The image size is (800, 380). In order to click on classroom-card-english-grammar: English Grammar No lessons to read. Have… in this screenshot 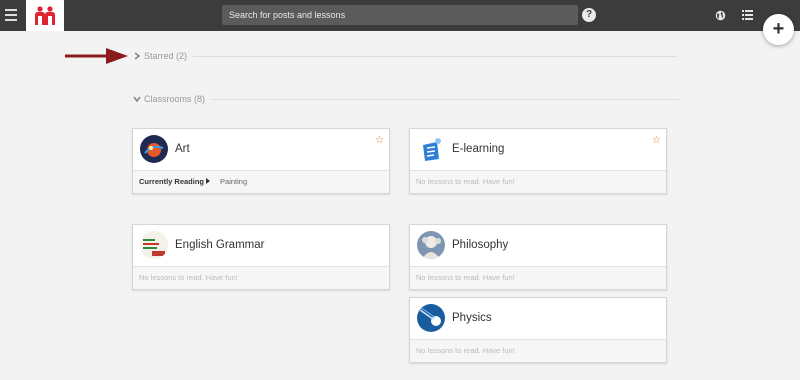, I will do `click(261, 257)`.